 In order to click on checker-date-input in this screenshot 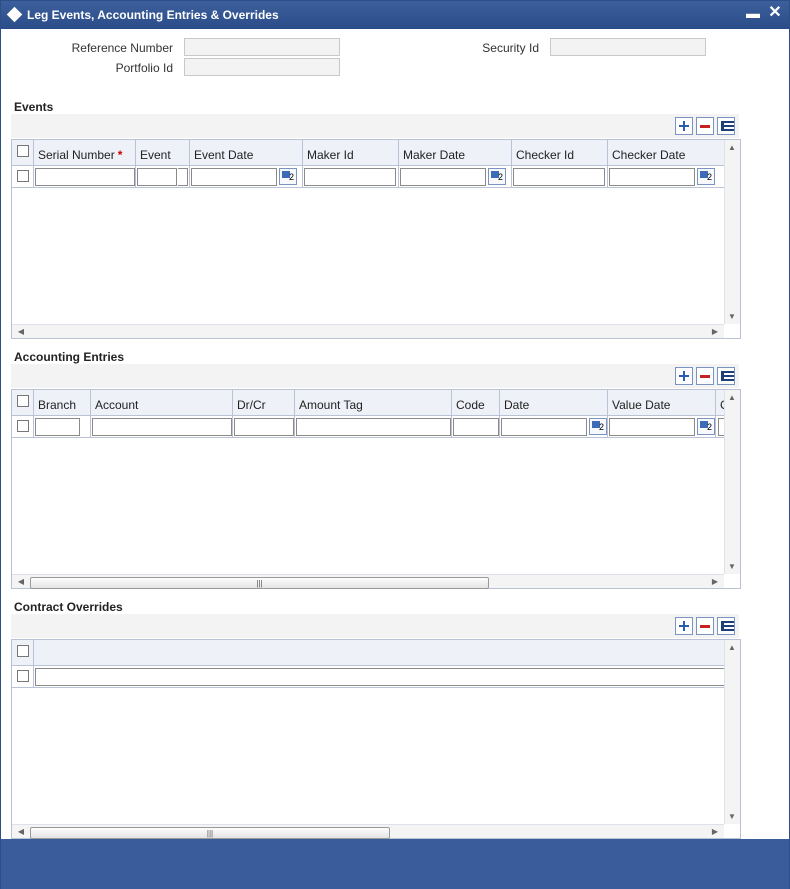, I will do `click(652, 177)`.